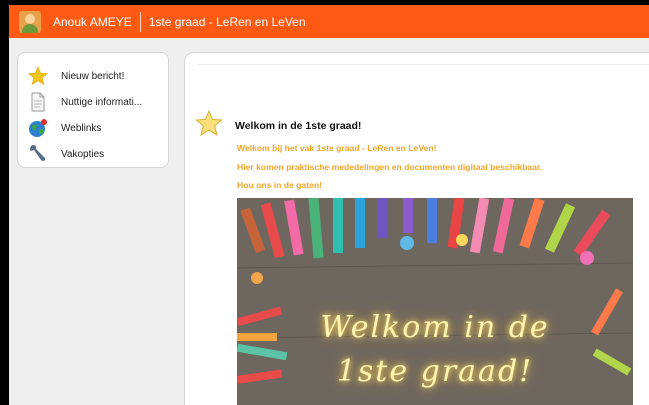 The width and height of the screenshot is (649, 405). What do you see at coordinates (298, 125) in the screenshot?
I see `page-title: Welkom in de 1ste graad!` at bounding box center [298, 125].